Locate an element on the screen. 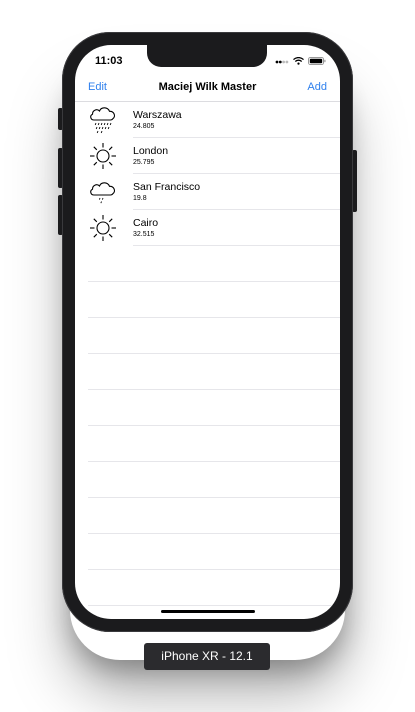 This screenshot has width=415, height=712. city-name: San Francisco is located at coordinates (167, 187).